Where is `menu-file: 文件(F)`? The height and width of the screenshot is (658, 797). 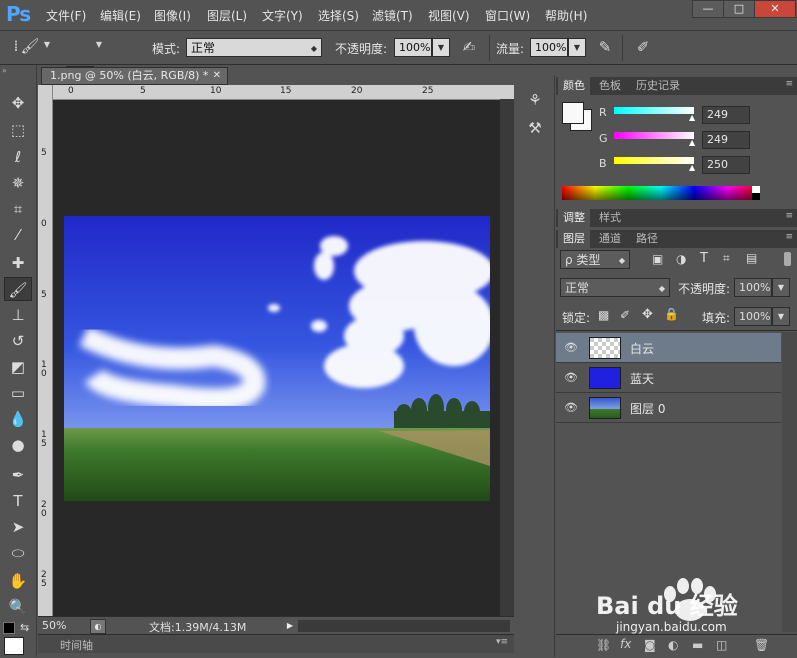 menu-file: 文件(F) is located at coordinates (66, 15).